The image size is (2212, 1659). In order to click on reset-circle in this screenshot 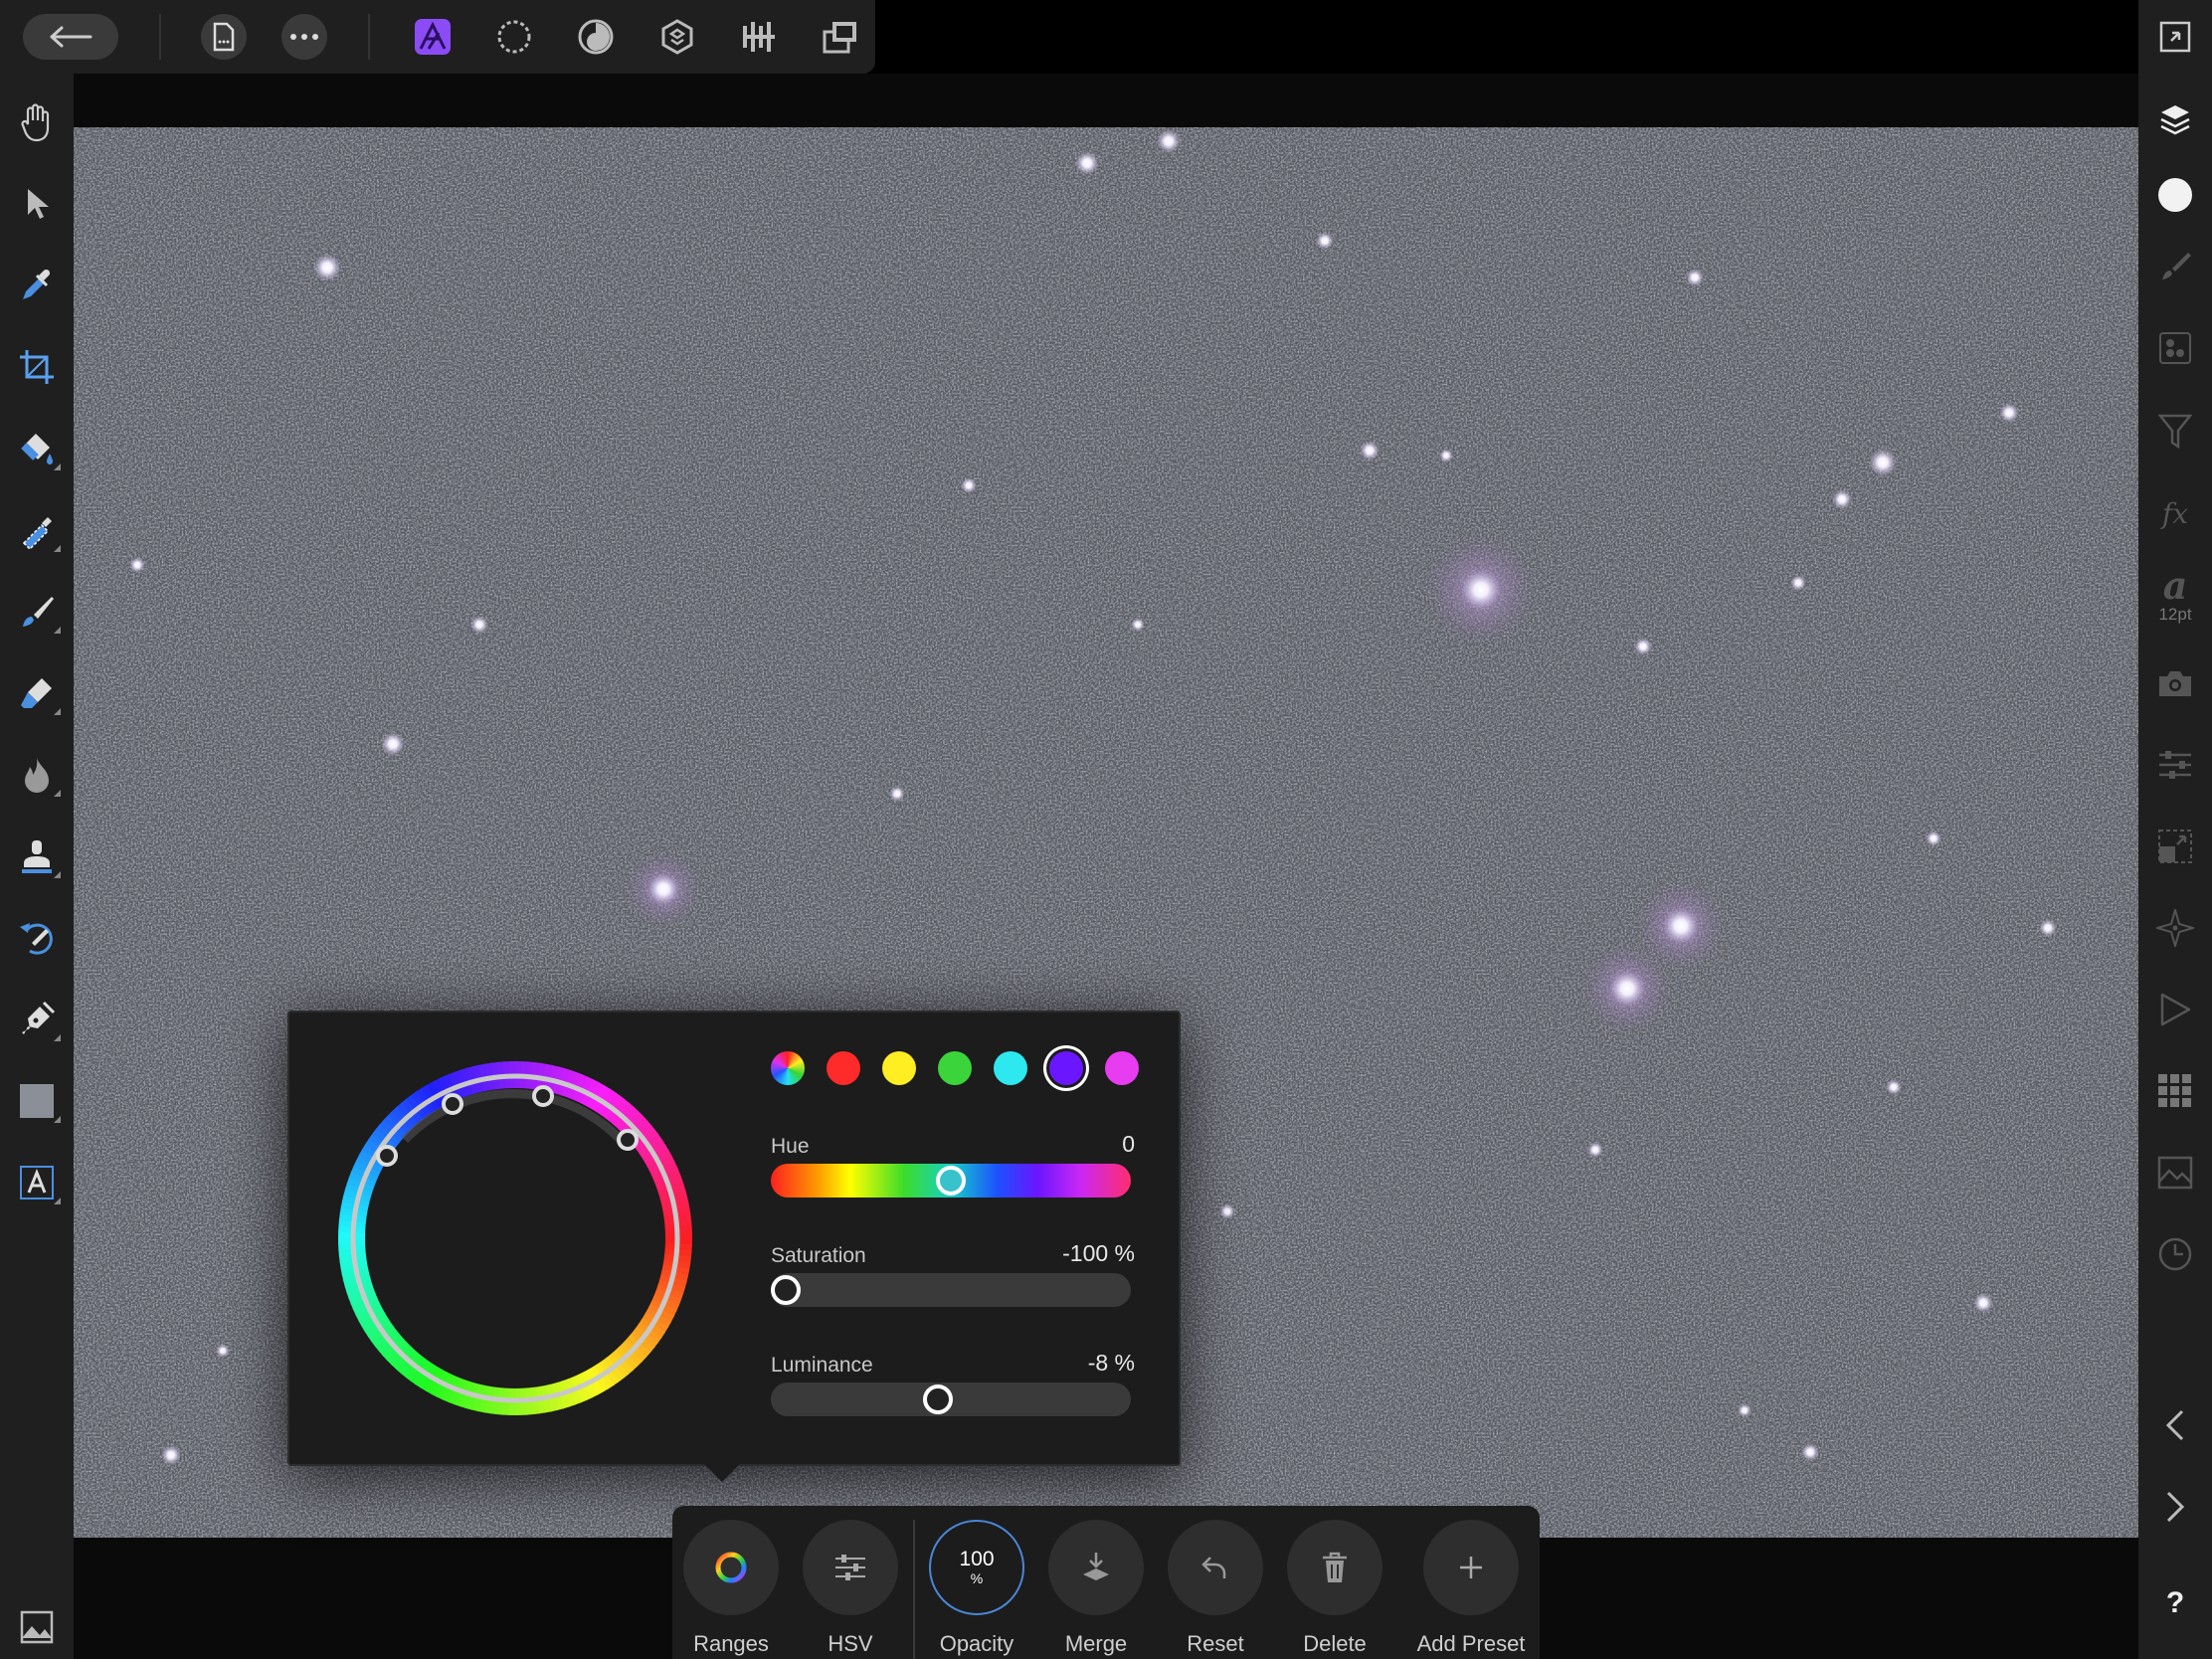, I will do `click(1215, 1567)`.